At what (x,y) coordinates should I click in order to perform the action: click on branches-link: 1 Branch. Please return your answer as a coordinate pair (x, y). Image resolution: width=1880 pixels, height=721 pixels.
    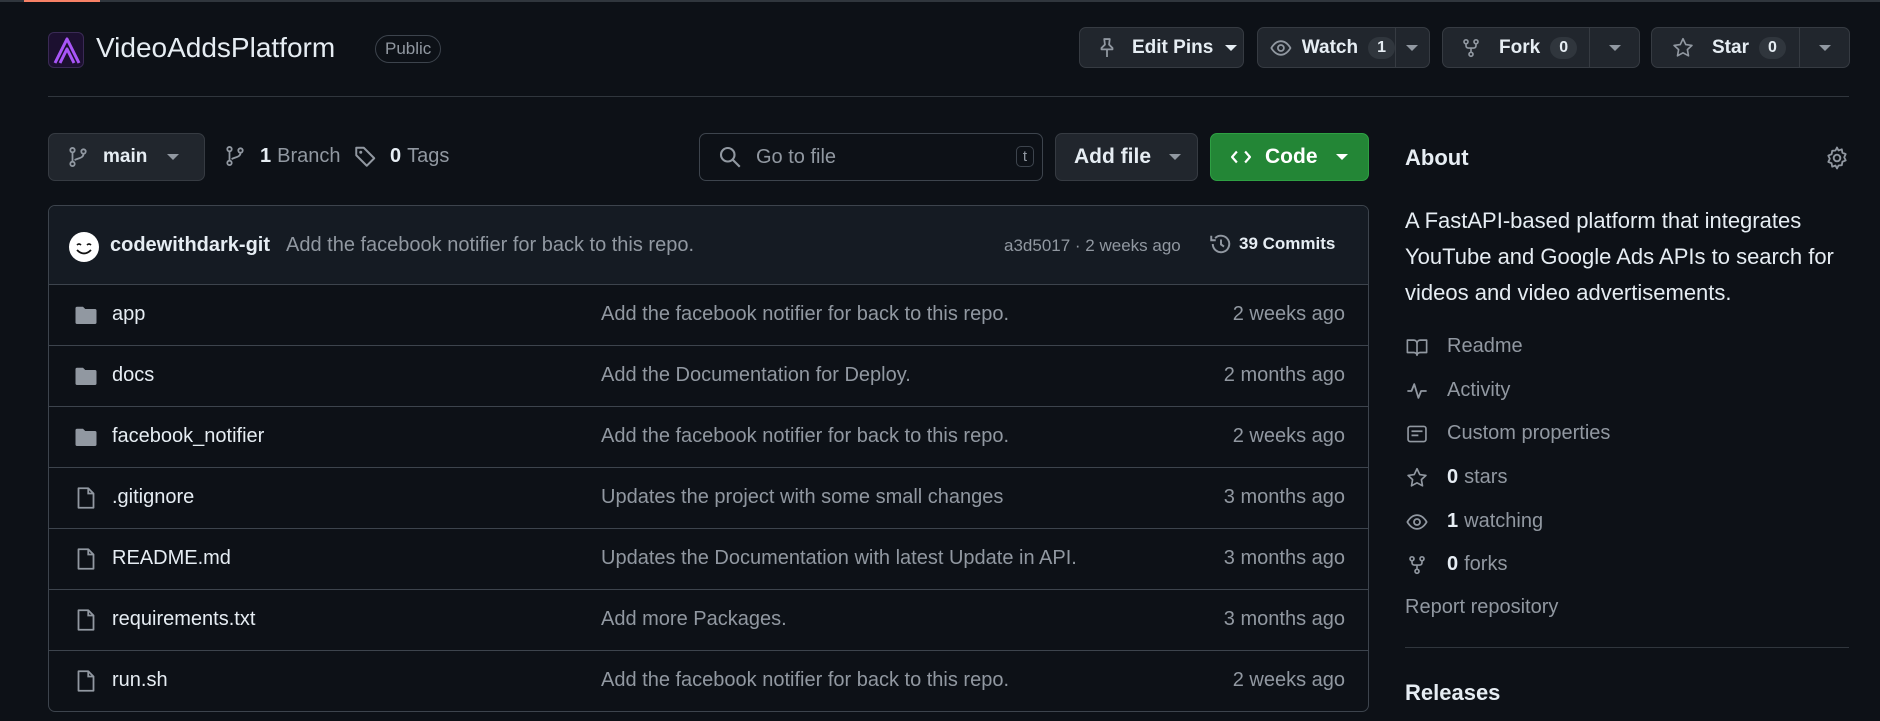
    Looking at the image, I should click on (282, 156).